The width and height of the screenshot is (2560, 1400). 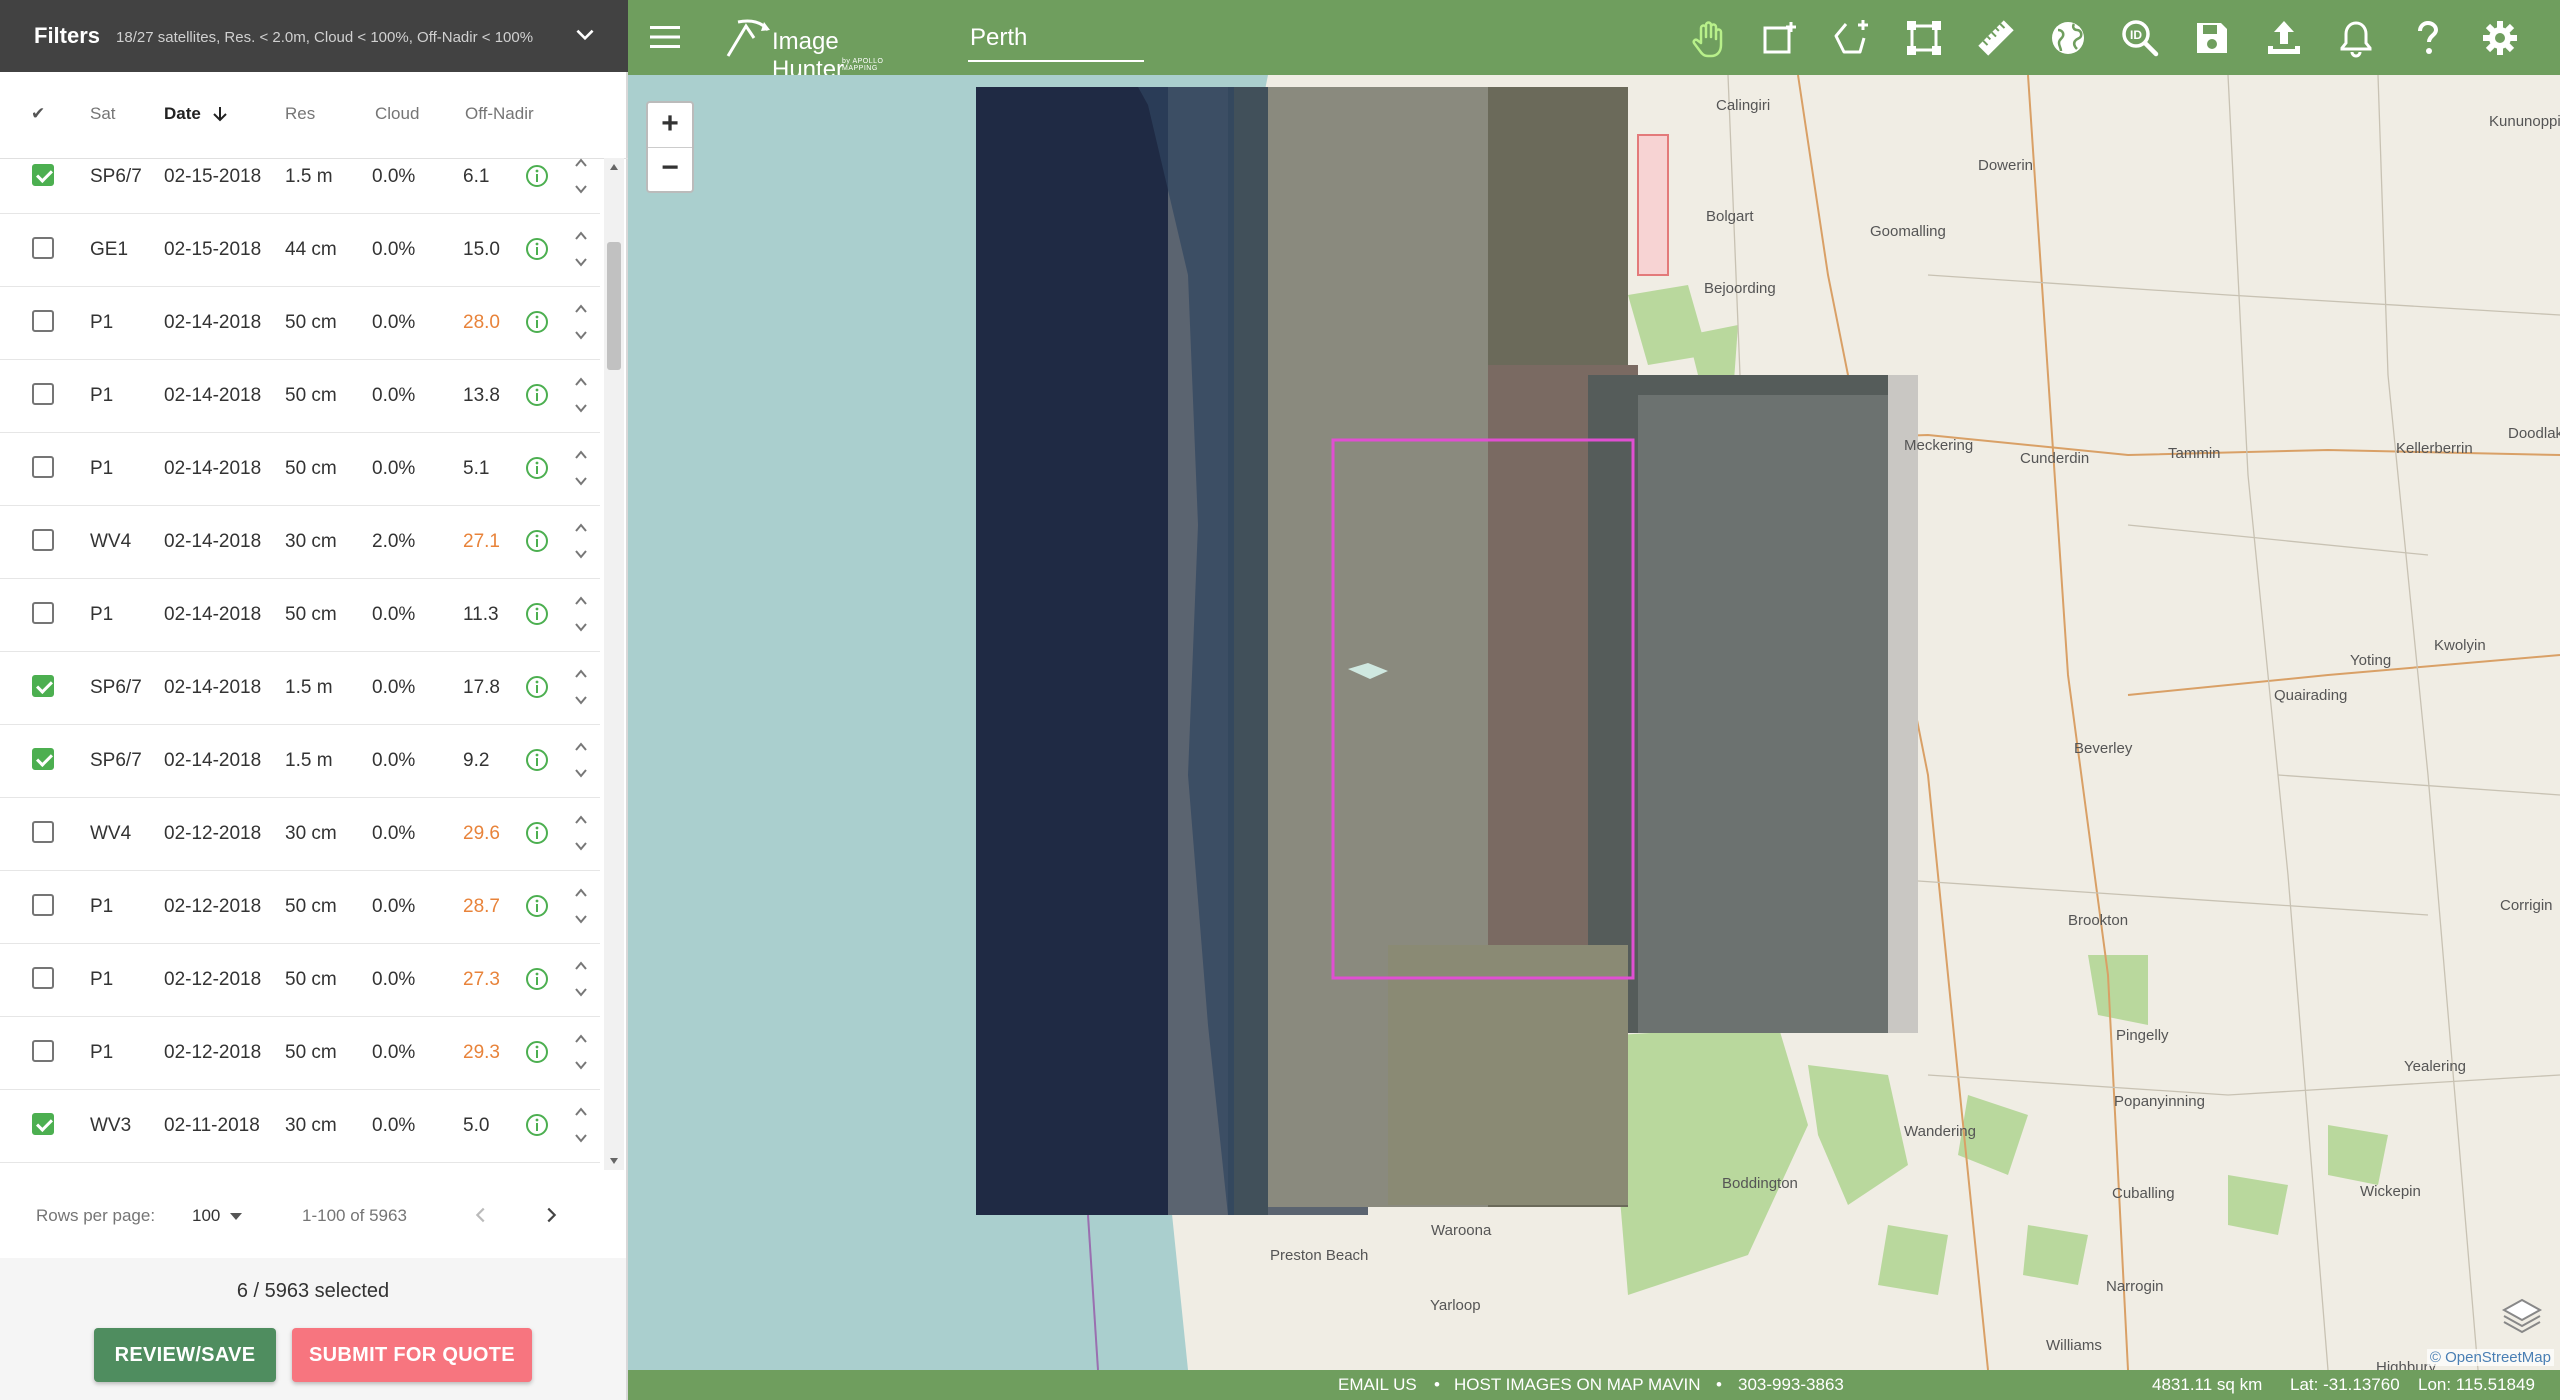 What do you see at coordinates (300, 323) in the screenshot?
I see `table-row: P1 02-14-2018 50 cm 0.0% 28.0` at bounding box center [300, 323].